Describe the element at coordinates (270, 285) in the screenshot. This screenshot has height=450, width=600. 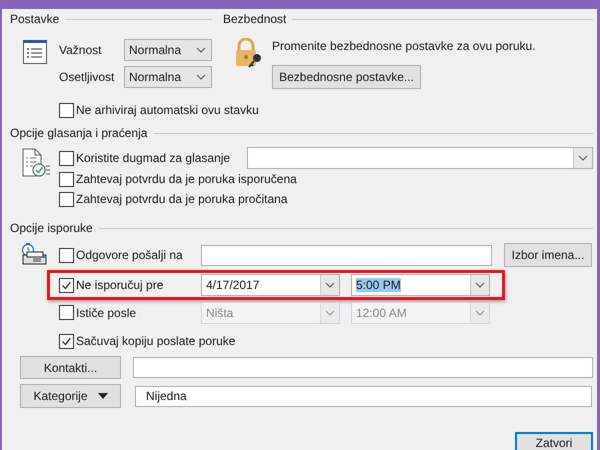
I see `combo-box: 4/17/2017` at that location.